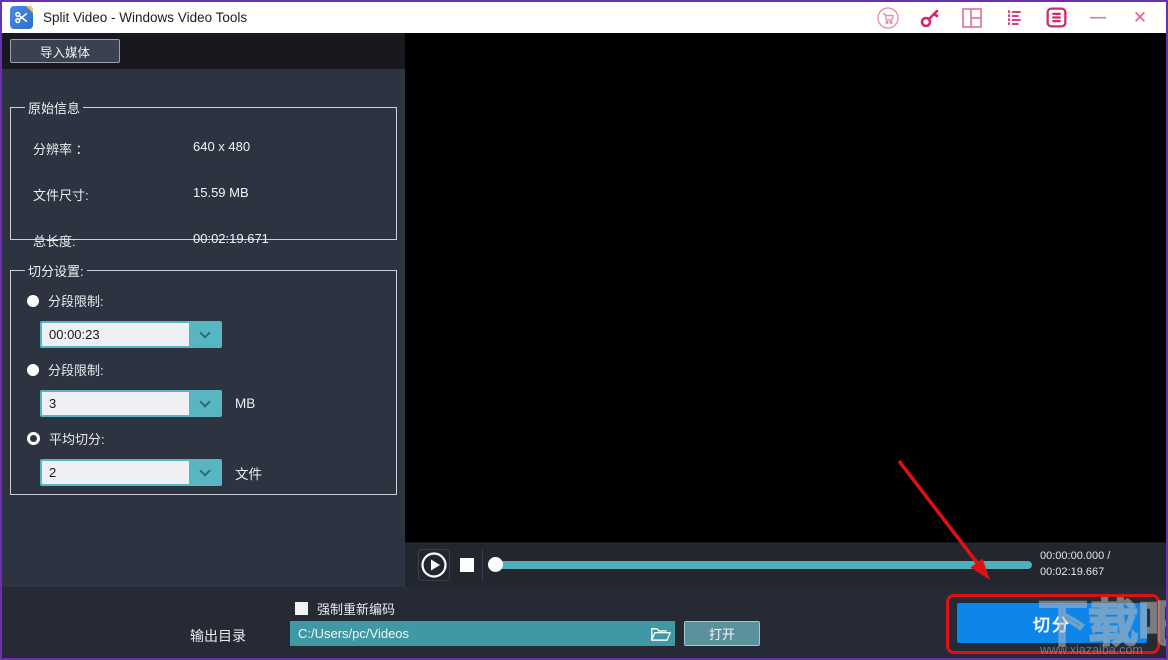 This screenshot has height=660, width=1168. What do you see at coordinates (1072, 572) in the screenshot?
I see `time-total: 00:02:19.667` at bounding box center [1072, 572].